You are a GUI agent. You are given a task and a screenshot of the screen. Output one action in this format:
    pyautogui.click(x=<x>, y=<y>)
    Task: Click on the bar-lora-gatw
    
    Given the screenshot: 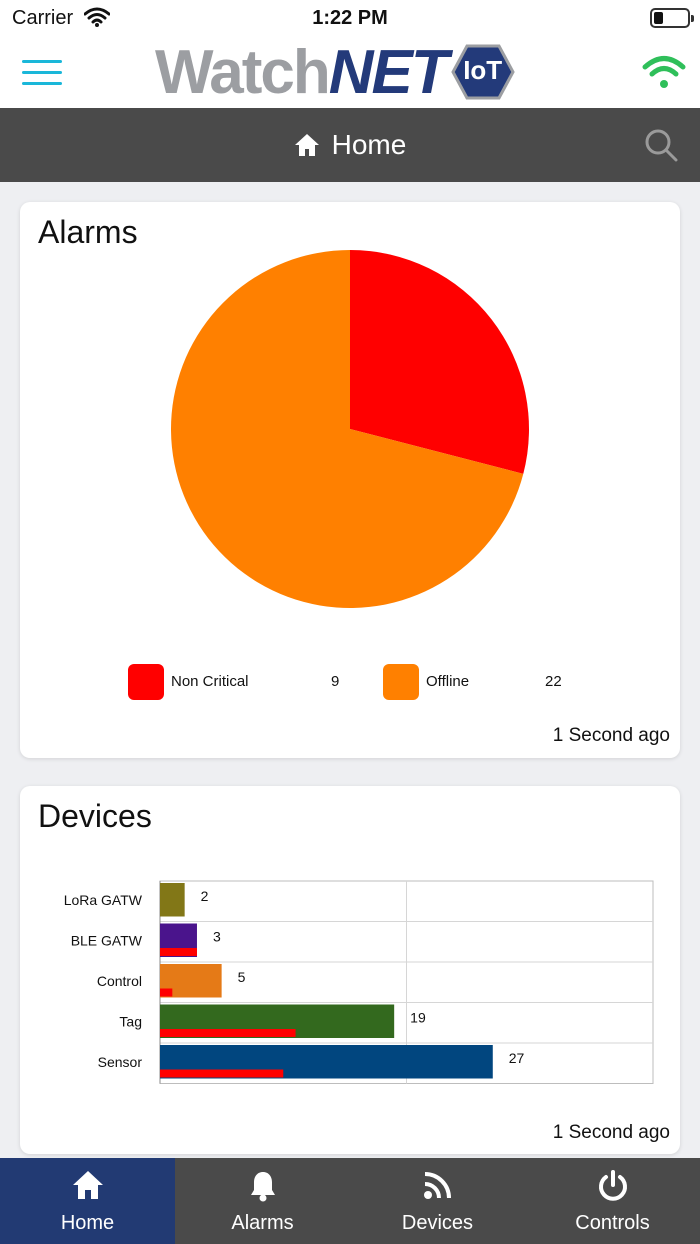 What is the action you would take?
    pyautogui.click(x=172, y=900)
    